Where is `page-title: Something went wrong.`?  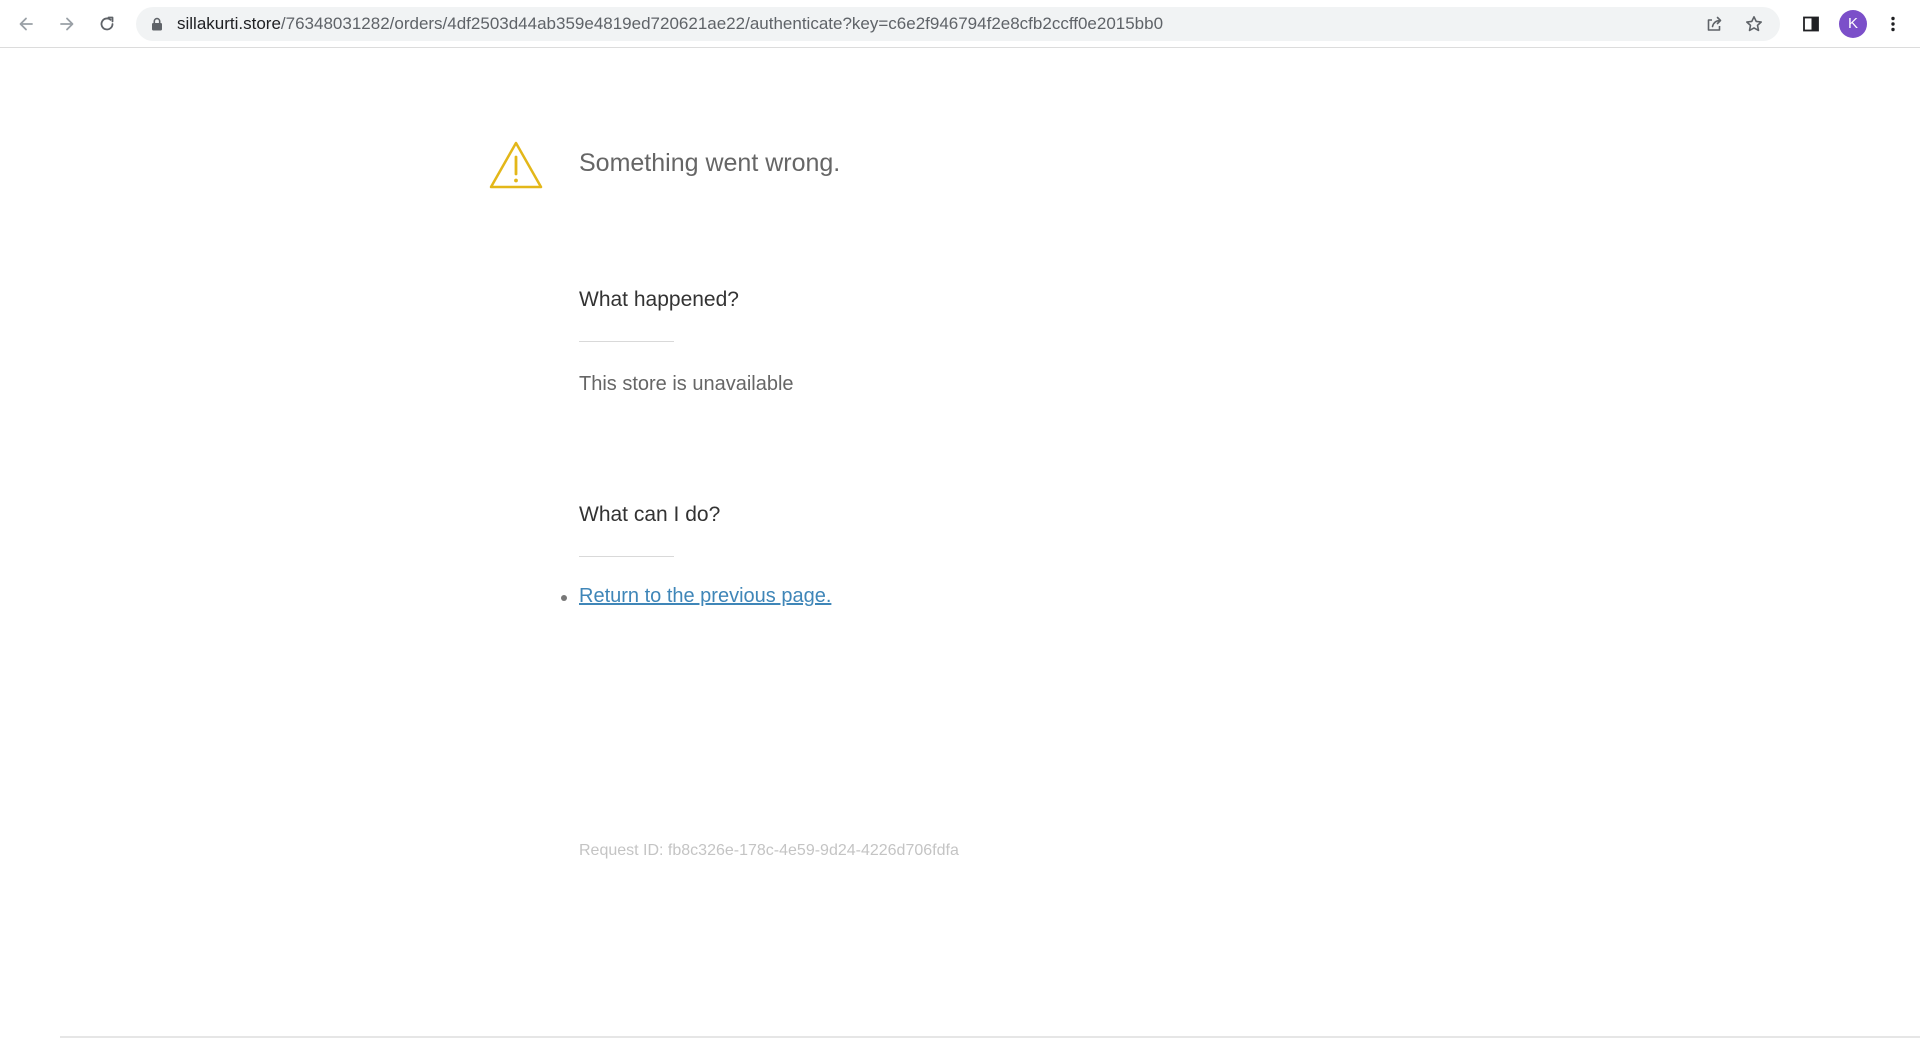 page-title: Something went wrong. is located at coordinates (710, 163).